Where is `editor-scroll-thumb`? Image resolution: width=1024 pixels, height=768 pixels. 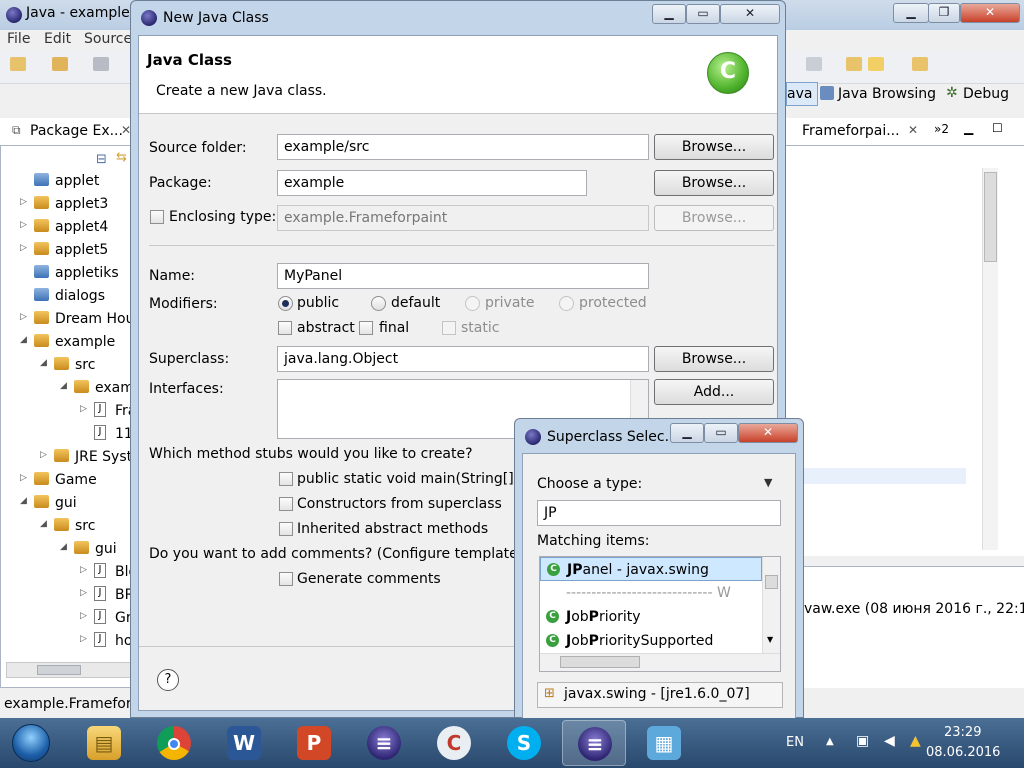
editor-scroll-thumb is located at coordinates (990, 217).